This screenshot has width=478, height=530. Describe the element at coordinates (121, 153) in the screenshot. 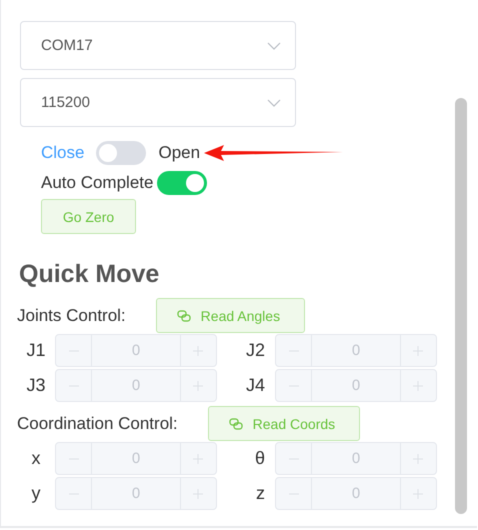

I see `connection-toggle` at that location.